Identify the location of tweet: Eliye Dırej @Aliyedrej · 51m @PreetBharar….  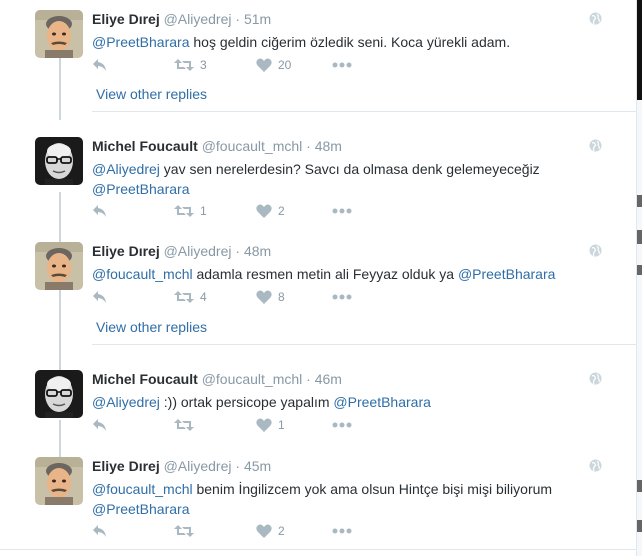
(318, 42).